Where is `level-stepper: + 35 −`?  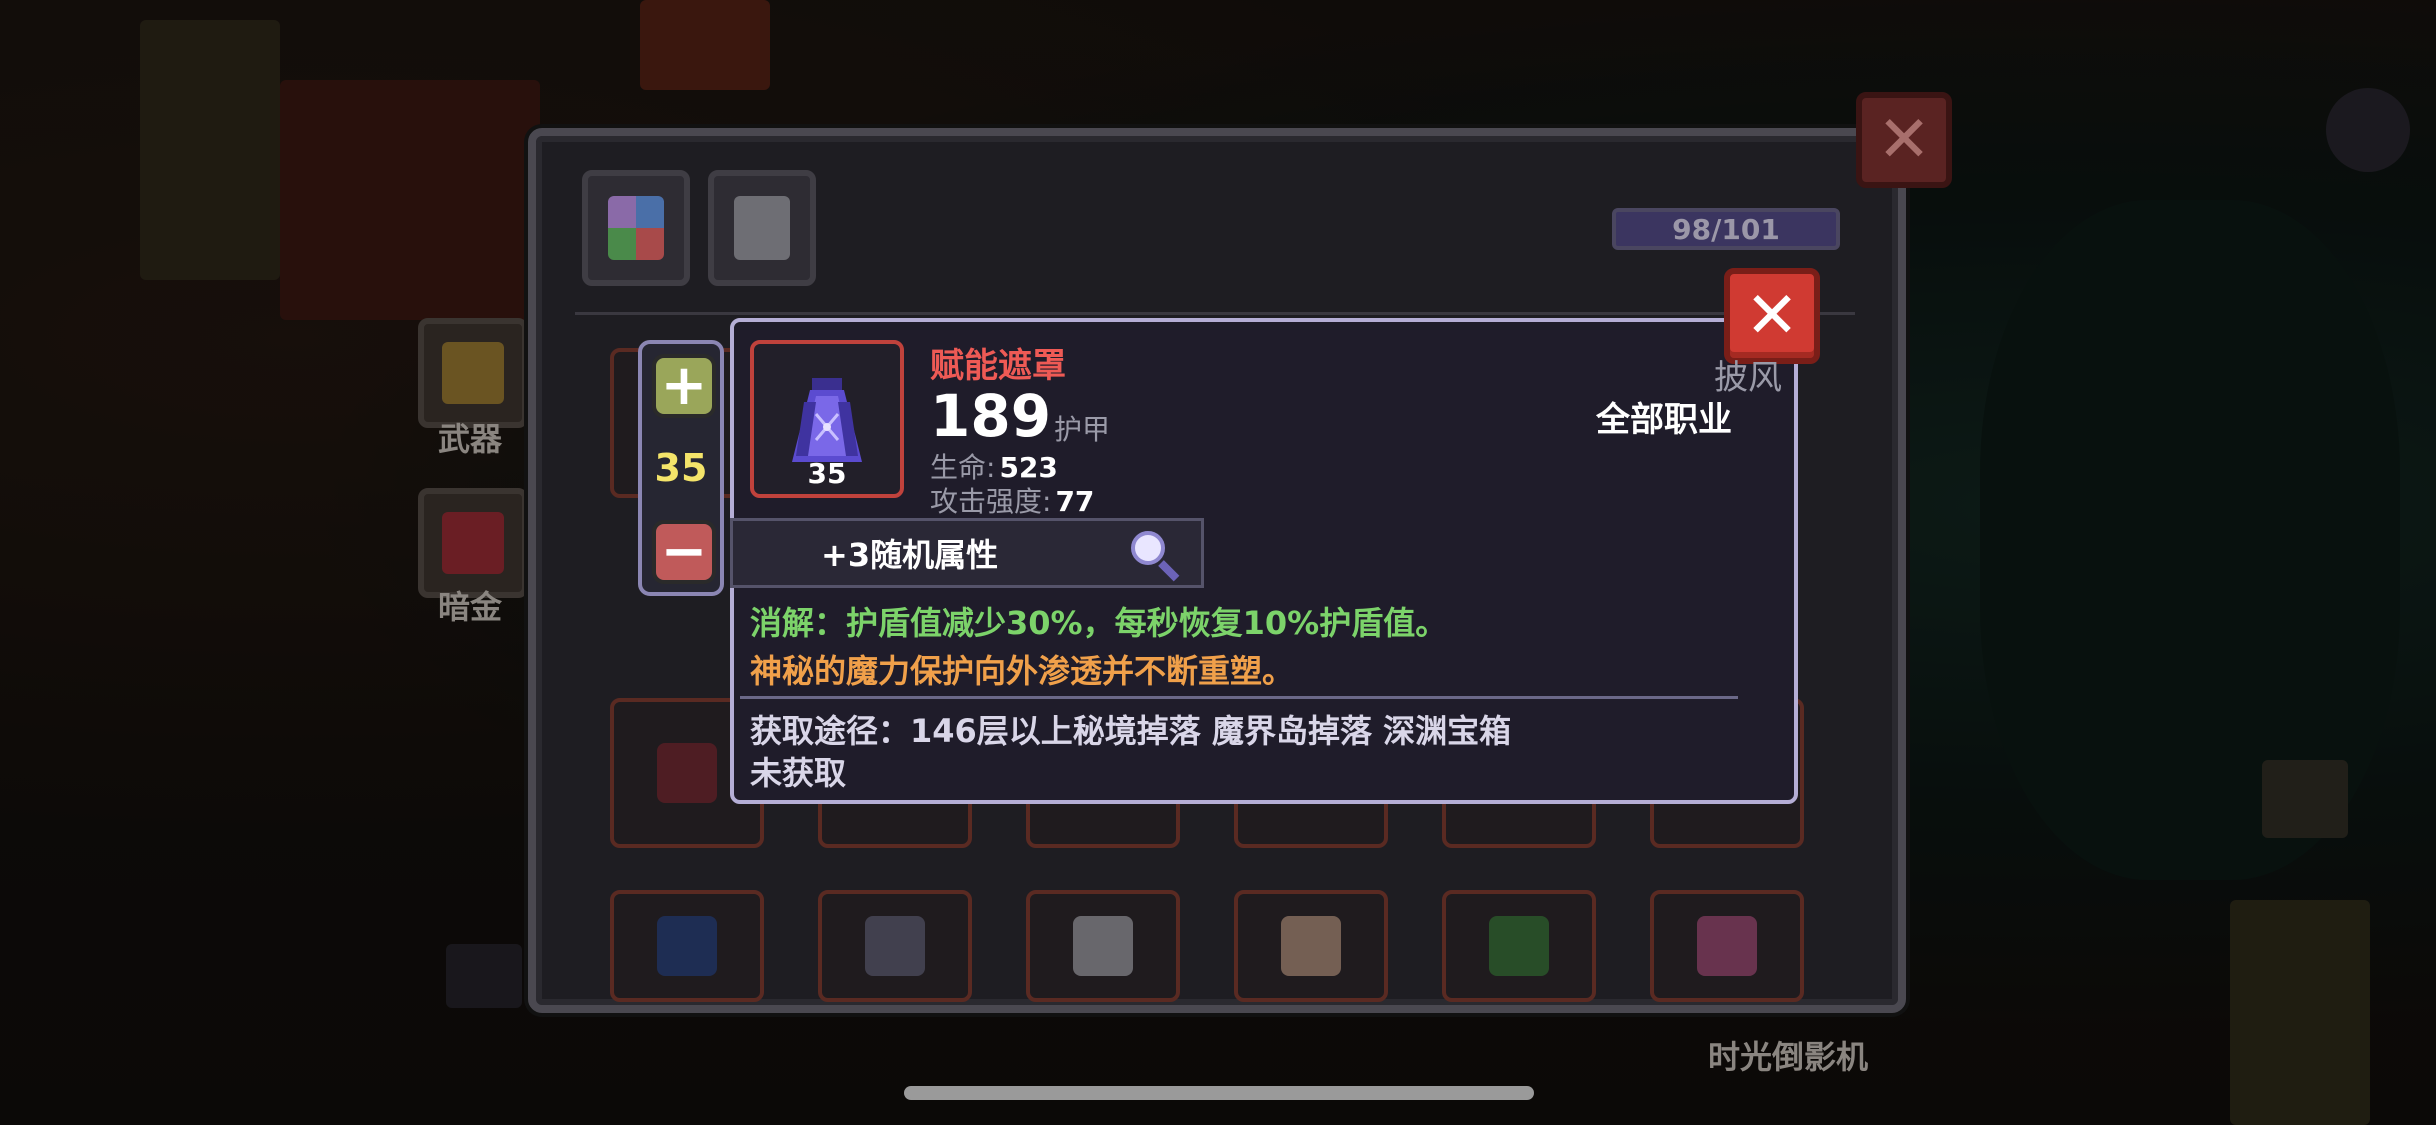 level-stepper: + 35 − is located at coordinates (681, 468).